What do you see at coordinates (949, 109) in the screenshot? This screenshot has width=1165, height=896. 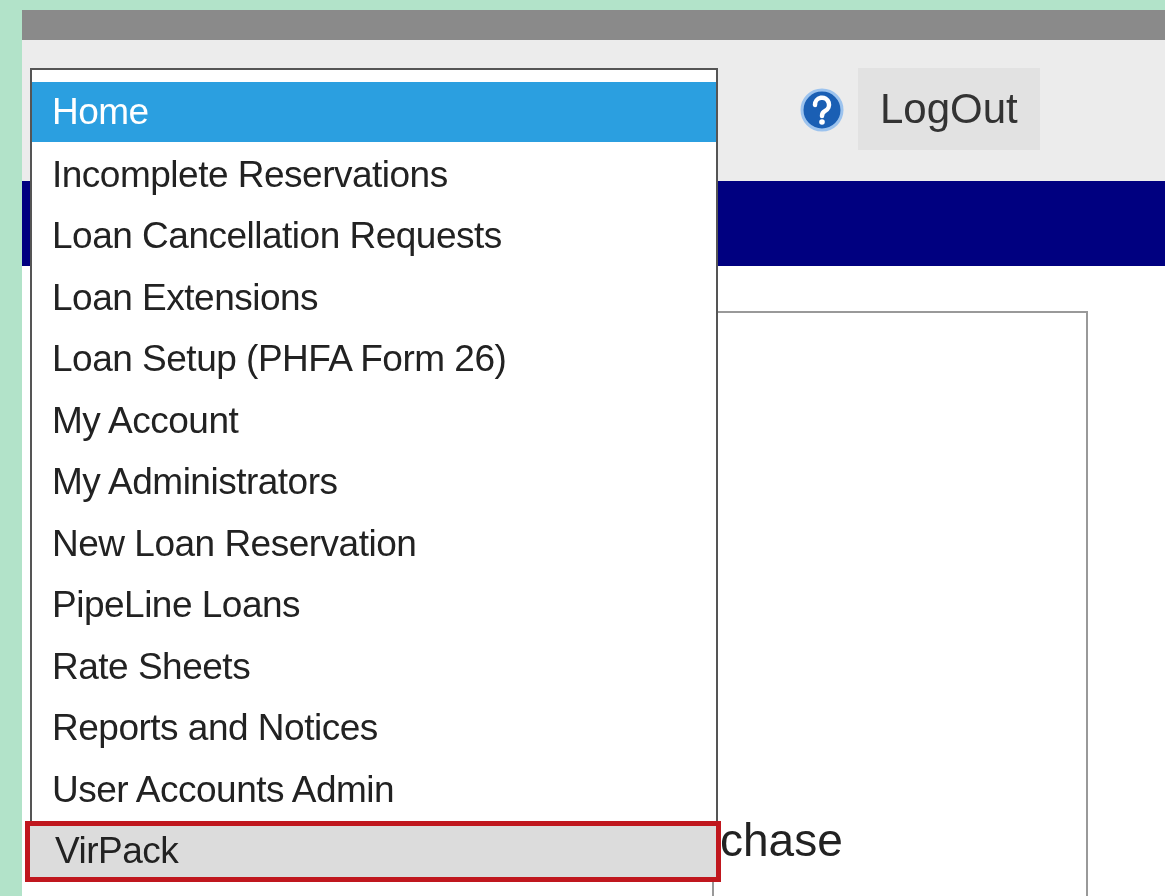 I see `logout-button: LogOut` at bounding box center [949, 109].